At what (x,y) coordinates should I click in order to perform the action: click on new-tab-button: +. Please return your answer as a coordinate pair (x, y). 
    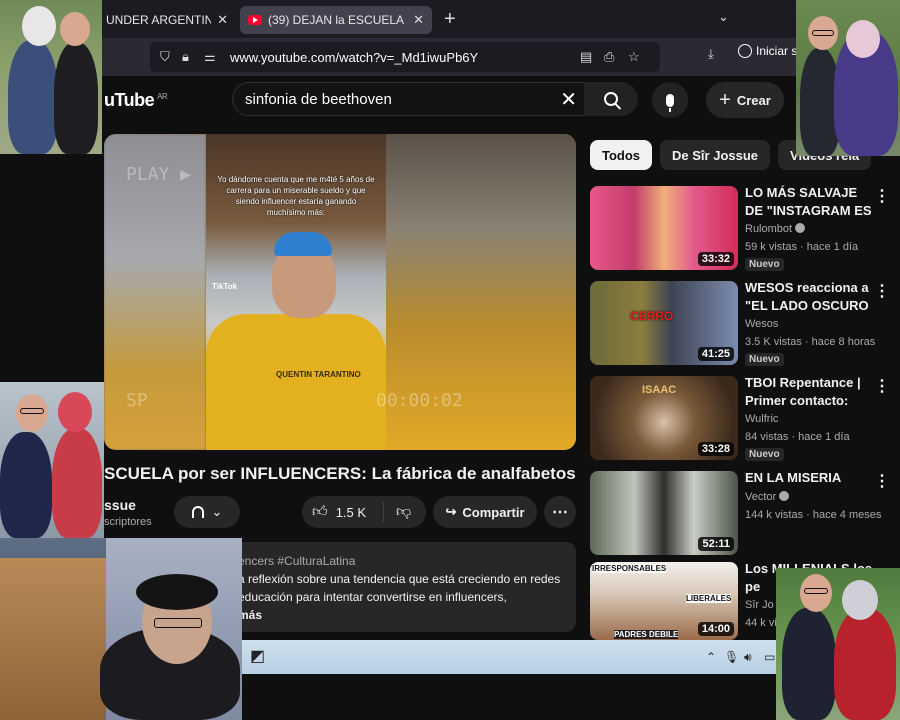
    Looking at the image, I should click on (450, 19).